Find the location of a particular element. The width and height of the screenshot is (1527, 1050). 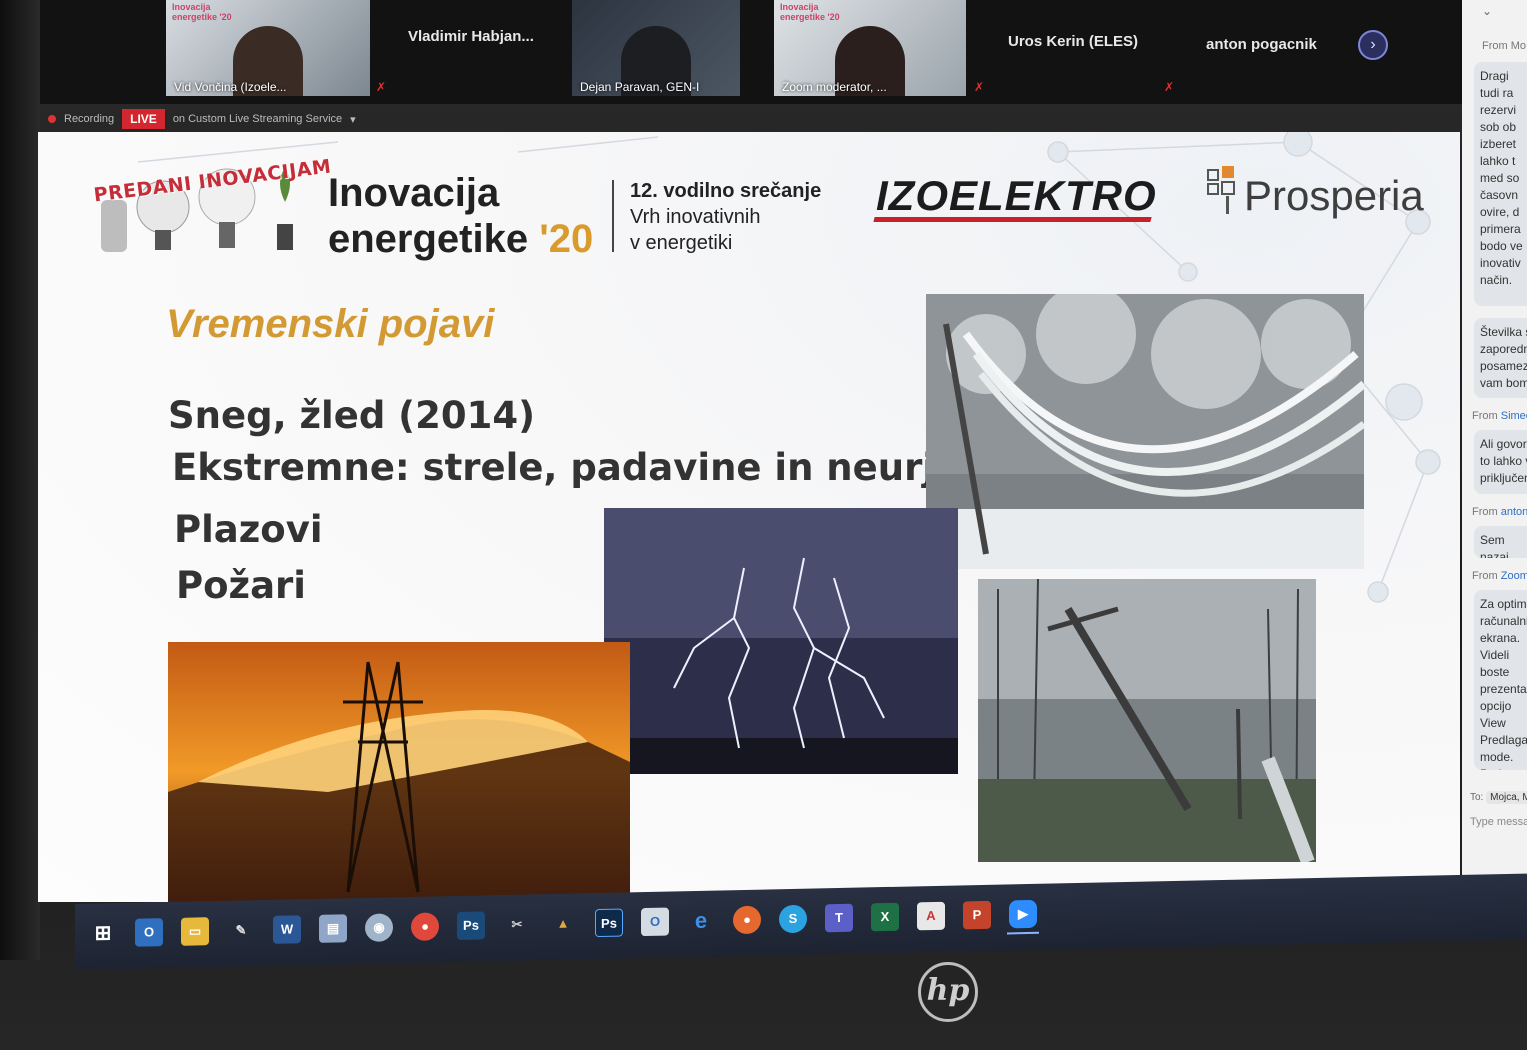

chat-message: Sem nazaj, is located at coordinates (1500, 542).